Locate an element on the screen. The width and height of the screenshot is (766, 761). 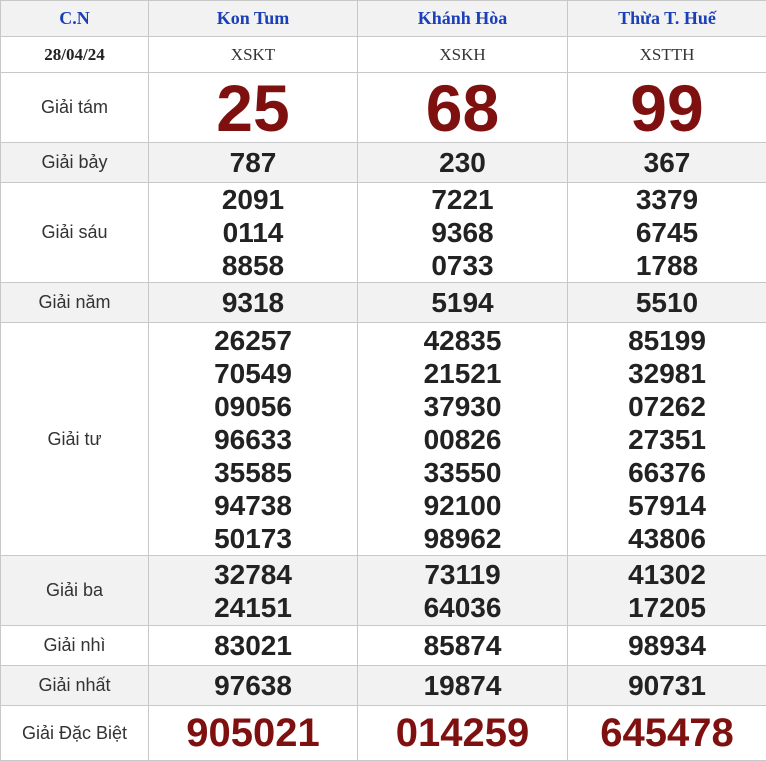
prize-value: 27351 is located at coordinates (667, 439).